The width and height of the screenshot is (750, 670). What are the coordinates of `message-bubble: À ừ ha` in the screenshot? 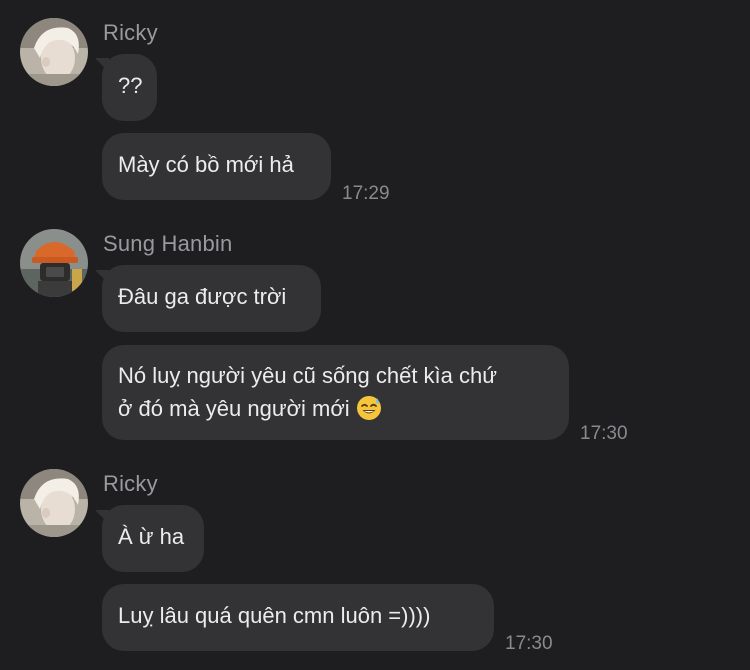 It's located at (153, 538).